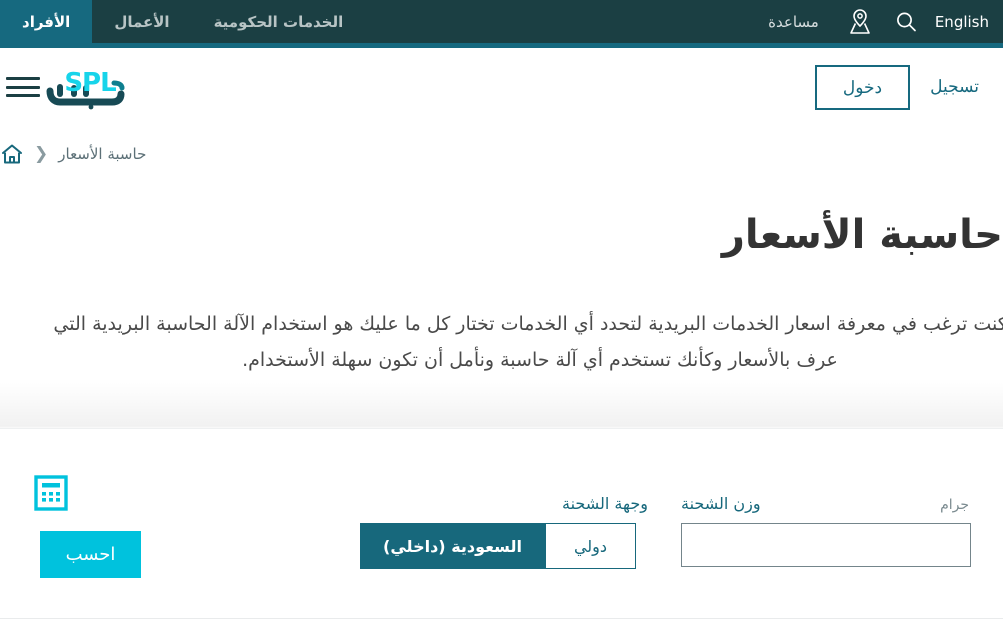 The image size is (1003, 622). I want to click on top-tab-individuals-label: الأفراد, so click(46, 21).